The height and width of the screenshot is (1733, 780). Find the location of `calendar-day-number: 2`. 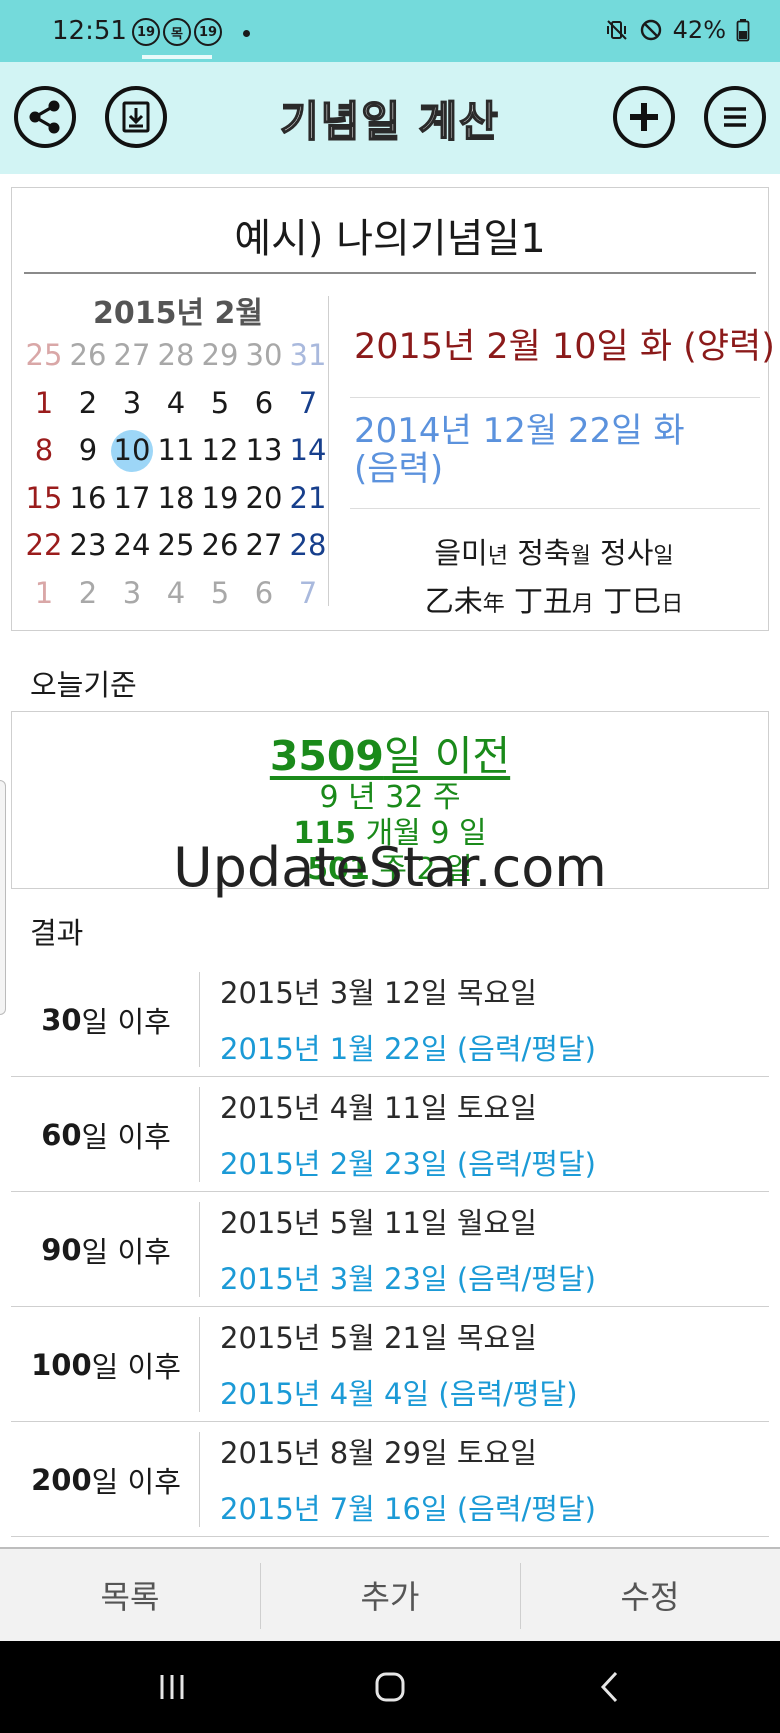

calendar-day-number: 2 is located at coordinates (88, 402).